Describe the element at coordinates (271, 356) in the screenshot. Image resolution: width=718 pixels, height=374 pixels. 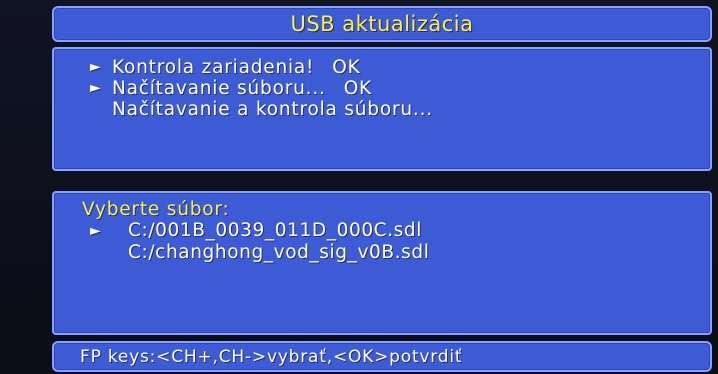
I see `key-hint: FP keys:<CH+,CH->vybrať,<OK>potvrdiť` at that location.